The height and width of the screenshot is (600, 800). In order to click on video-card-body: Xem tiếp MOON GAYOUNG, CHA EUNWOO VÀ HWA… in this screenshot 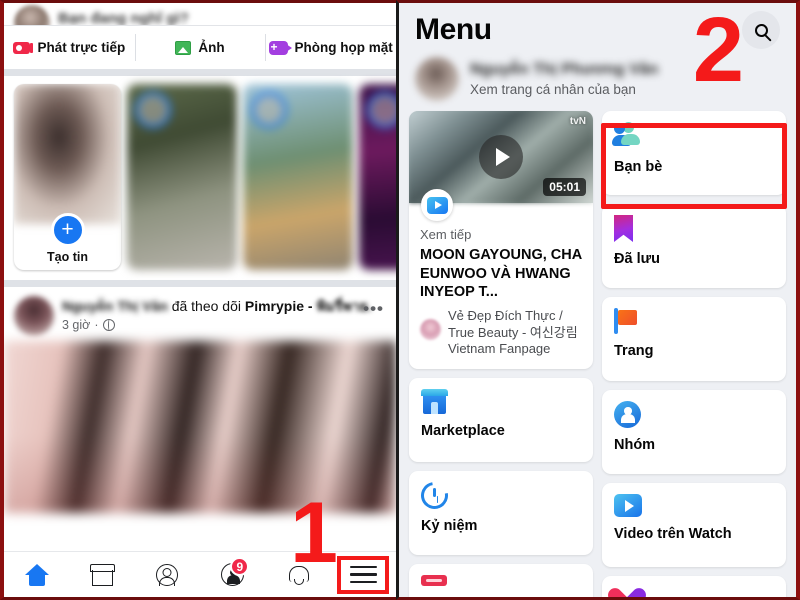, I will do `click(501, 286)`.